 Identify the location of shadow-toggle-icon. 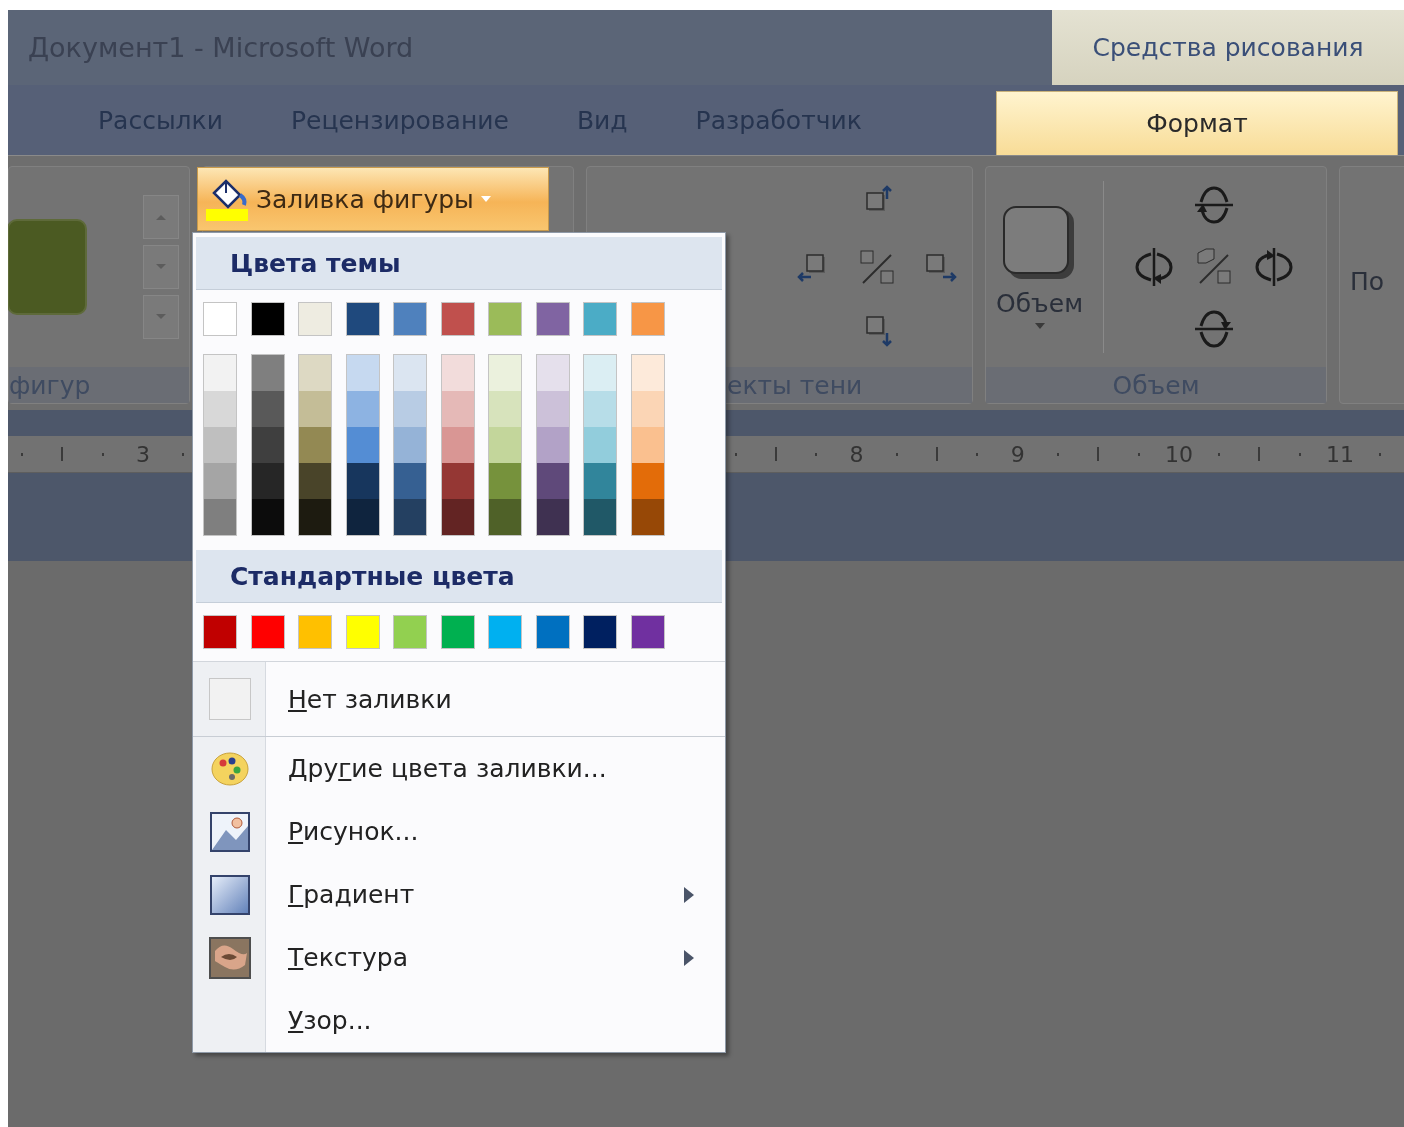
(877, 267).